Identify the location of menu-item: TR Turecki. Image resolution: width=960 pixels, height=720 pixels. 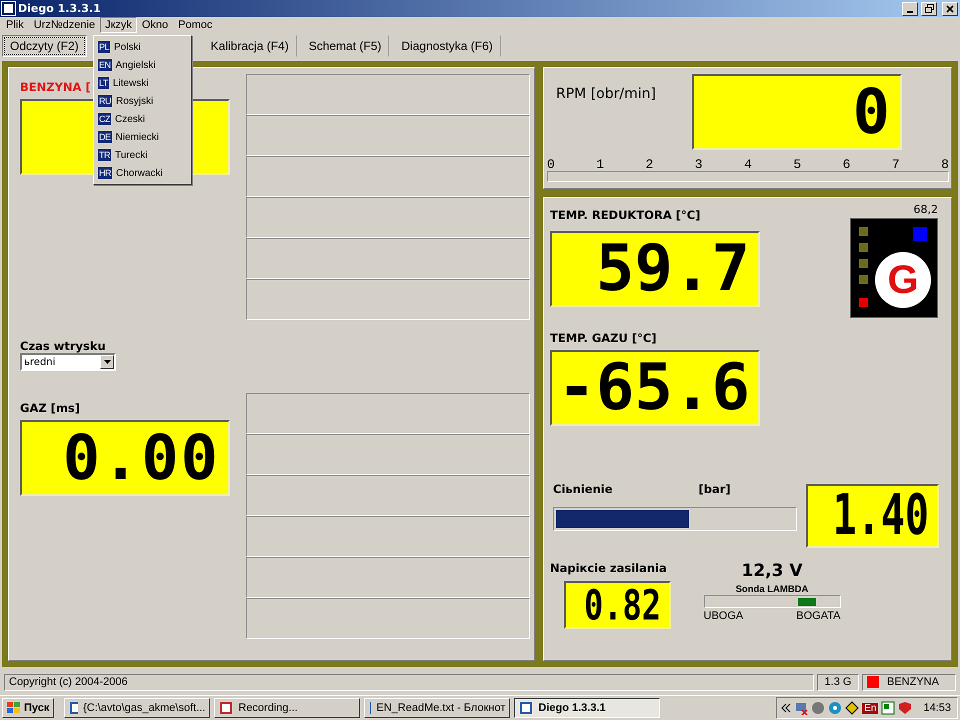
(142, 155).